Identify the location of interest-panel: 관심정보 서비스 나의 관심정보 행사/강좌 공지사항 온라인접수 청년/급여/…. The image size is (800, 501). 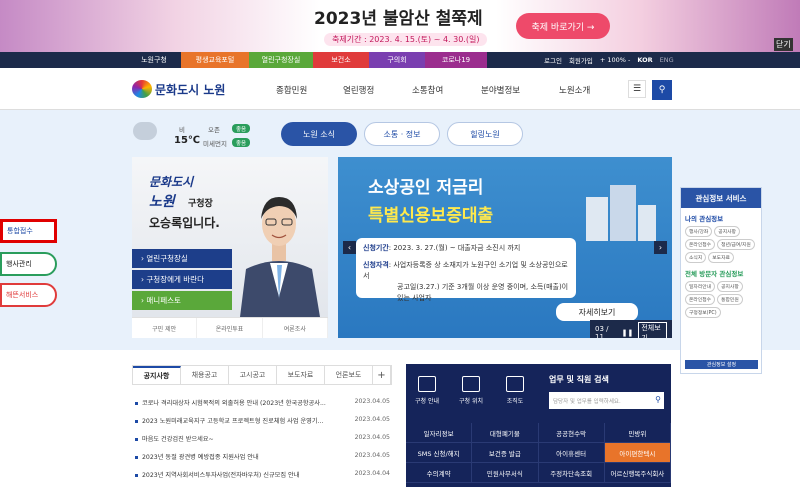
(721, 280).